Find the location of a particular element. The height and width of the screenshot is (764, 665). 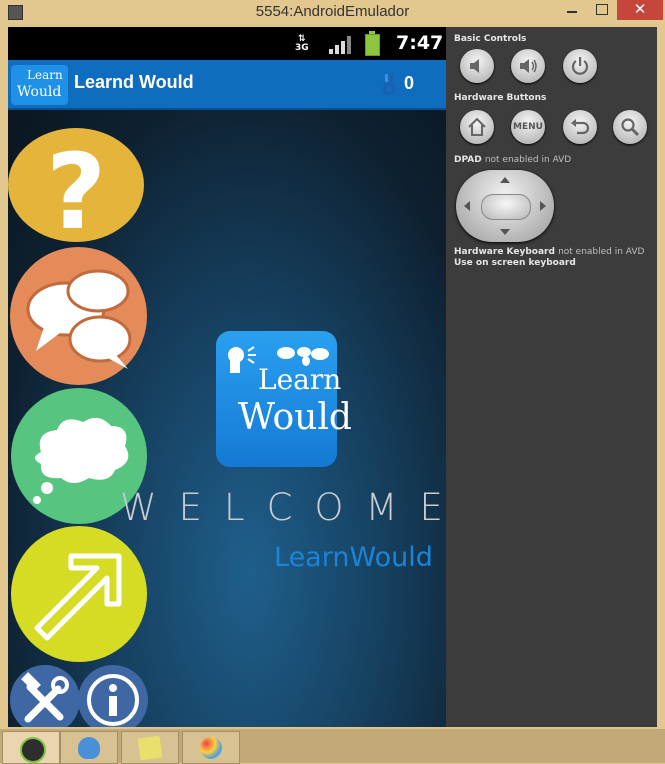

dpad-up-icon is located at coordinates (505, 180).